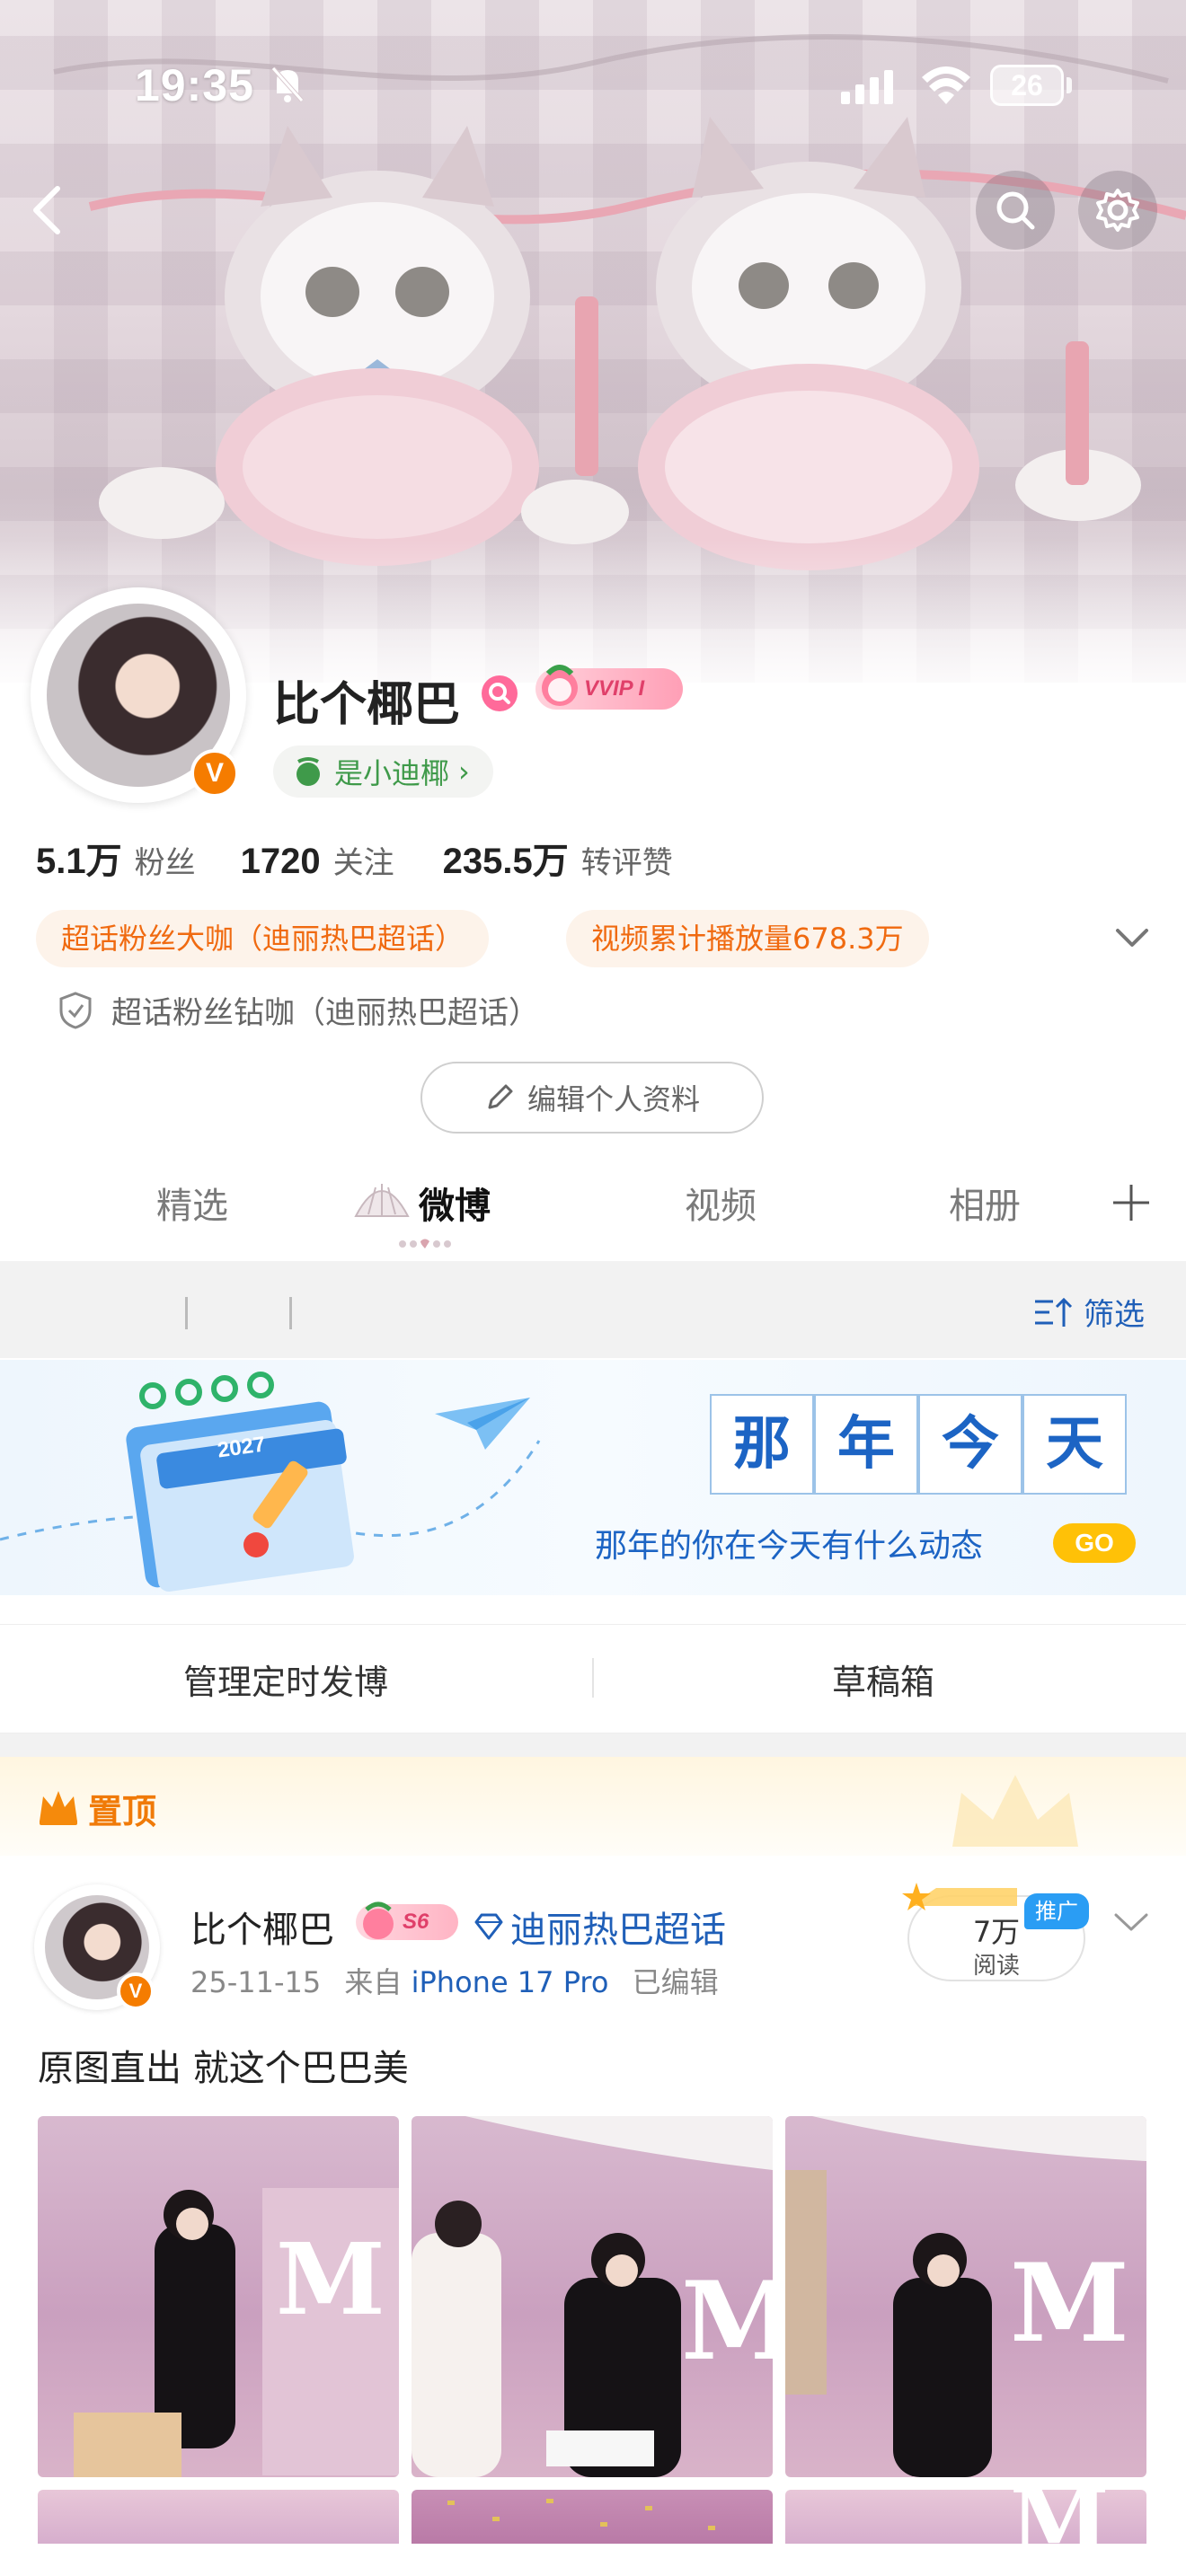  What do you see at coordinates (985, 1203) in the screenshot?
I see `tab-album: 相册` at bounding box center [985, 1203].